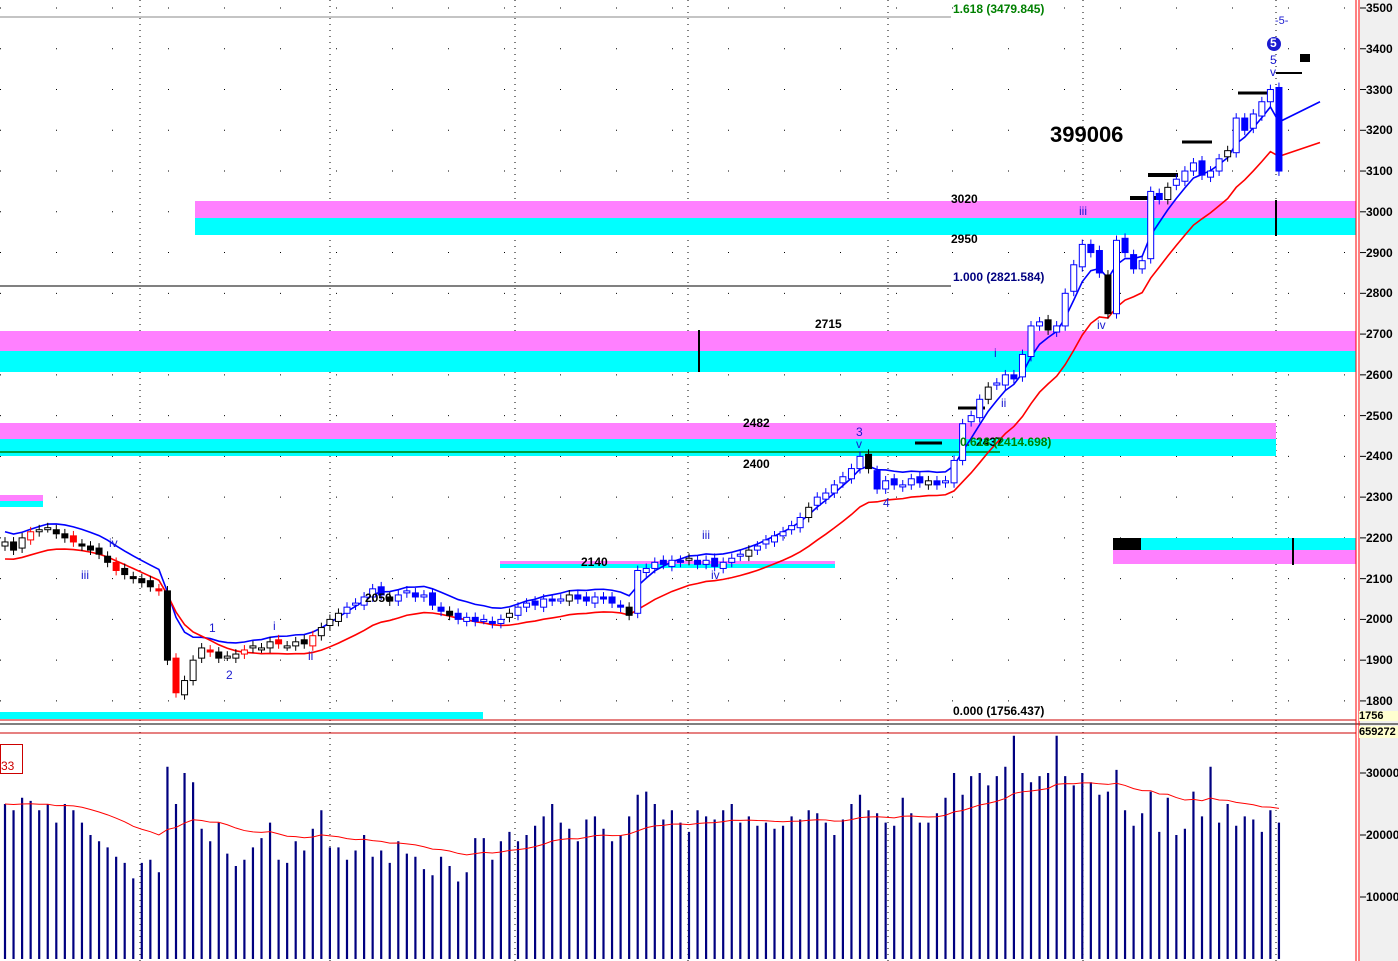 The height and width of the screenshot is (961, 1398). What do you see at coordinates (1379, 334) in the screenshot?
I see `price-tick-label: 2700` at bounding box center [1379, 334].